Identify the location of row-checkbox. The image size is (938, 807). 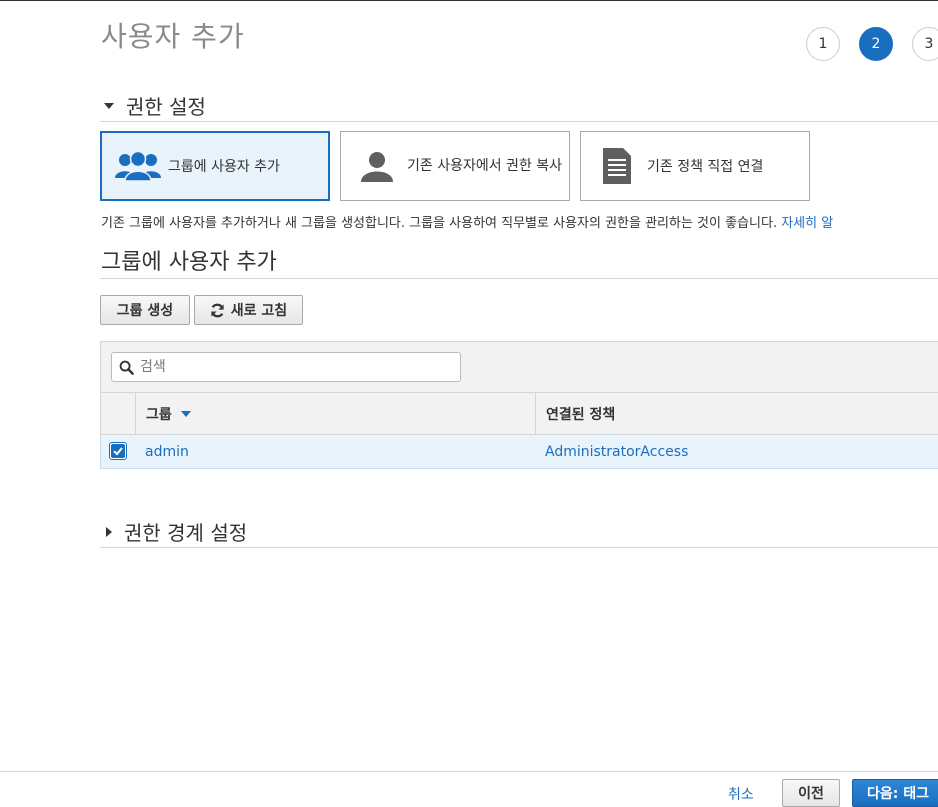
(118, 451).